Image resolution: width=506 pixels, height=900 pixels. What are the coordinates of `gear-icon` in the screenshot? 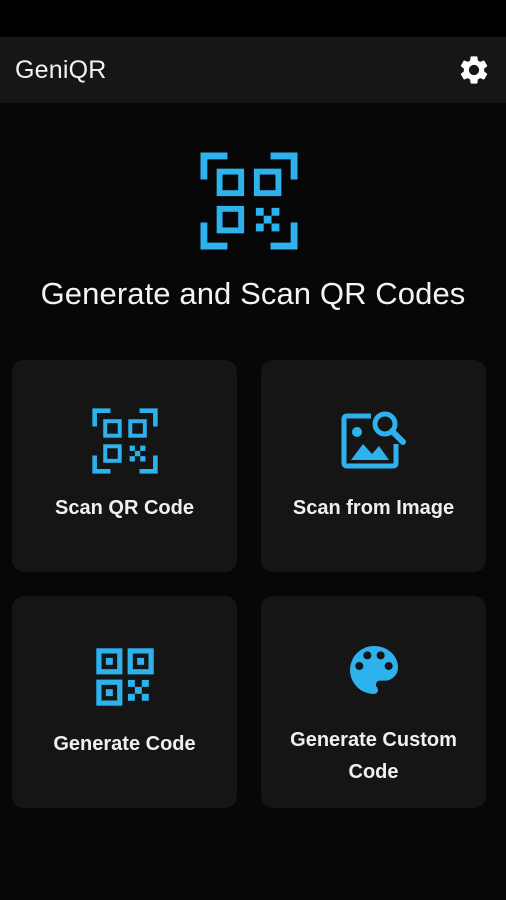 It's located at (474, 70).